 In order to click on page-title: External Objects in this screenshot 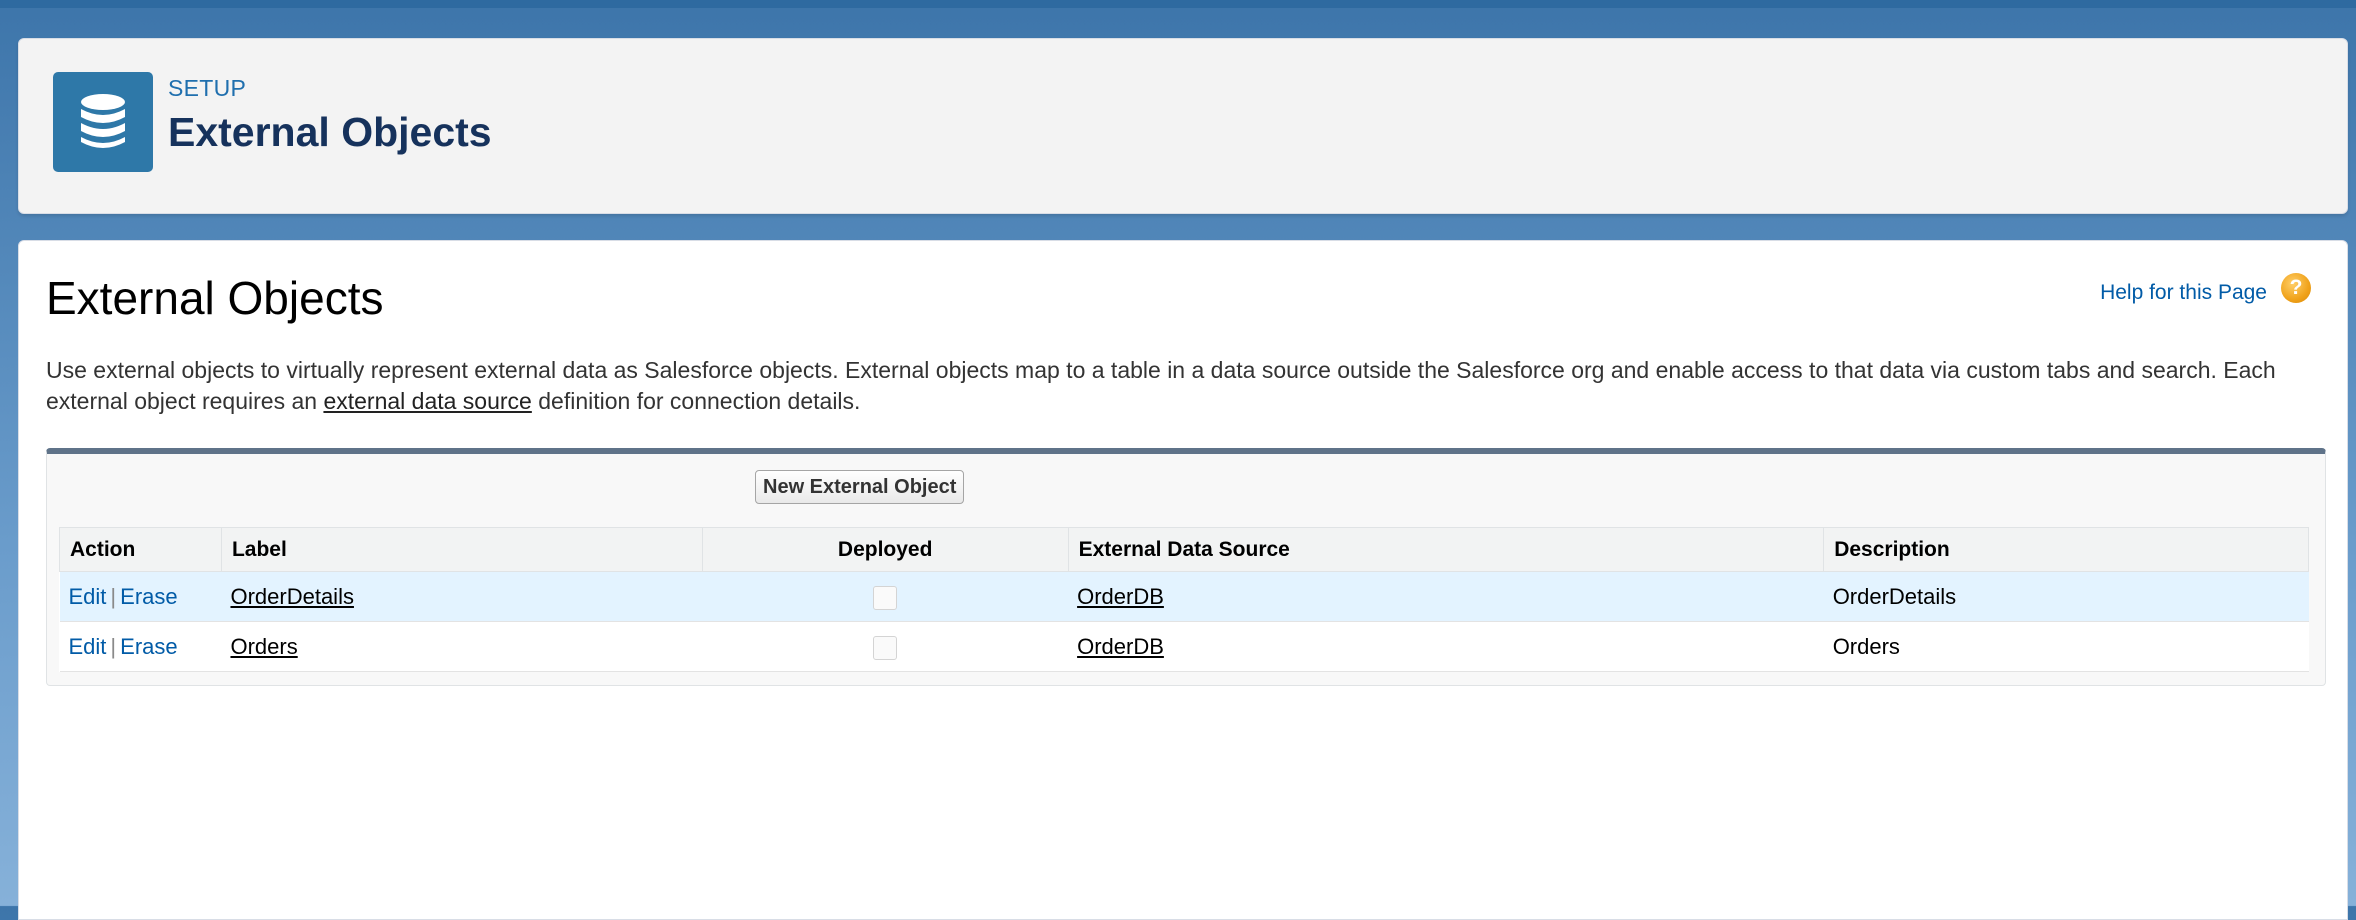, I will do `click(215, 298)`.